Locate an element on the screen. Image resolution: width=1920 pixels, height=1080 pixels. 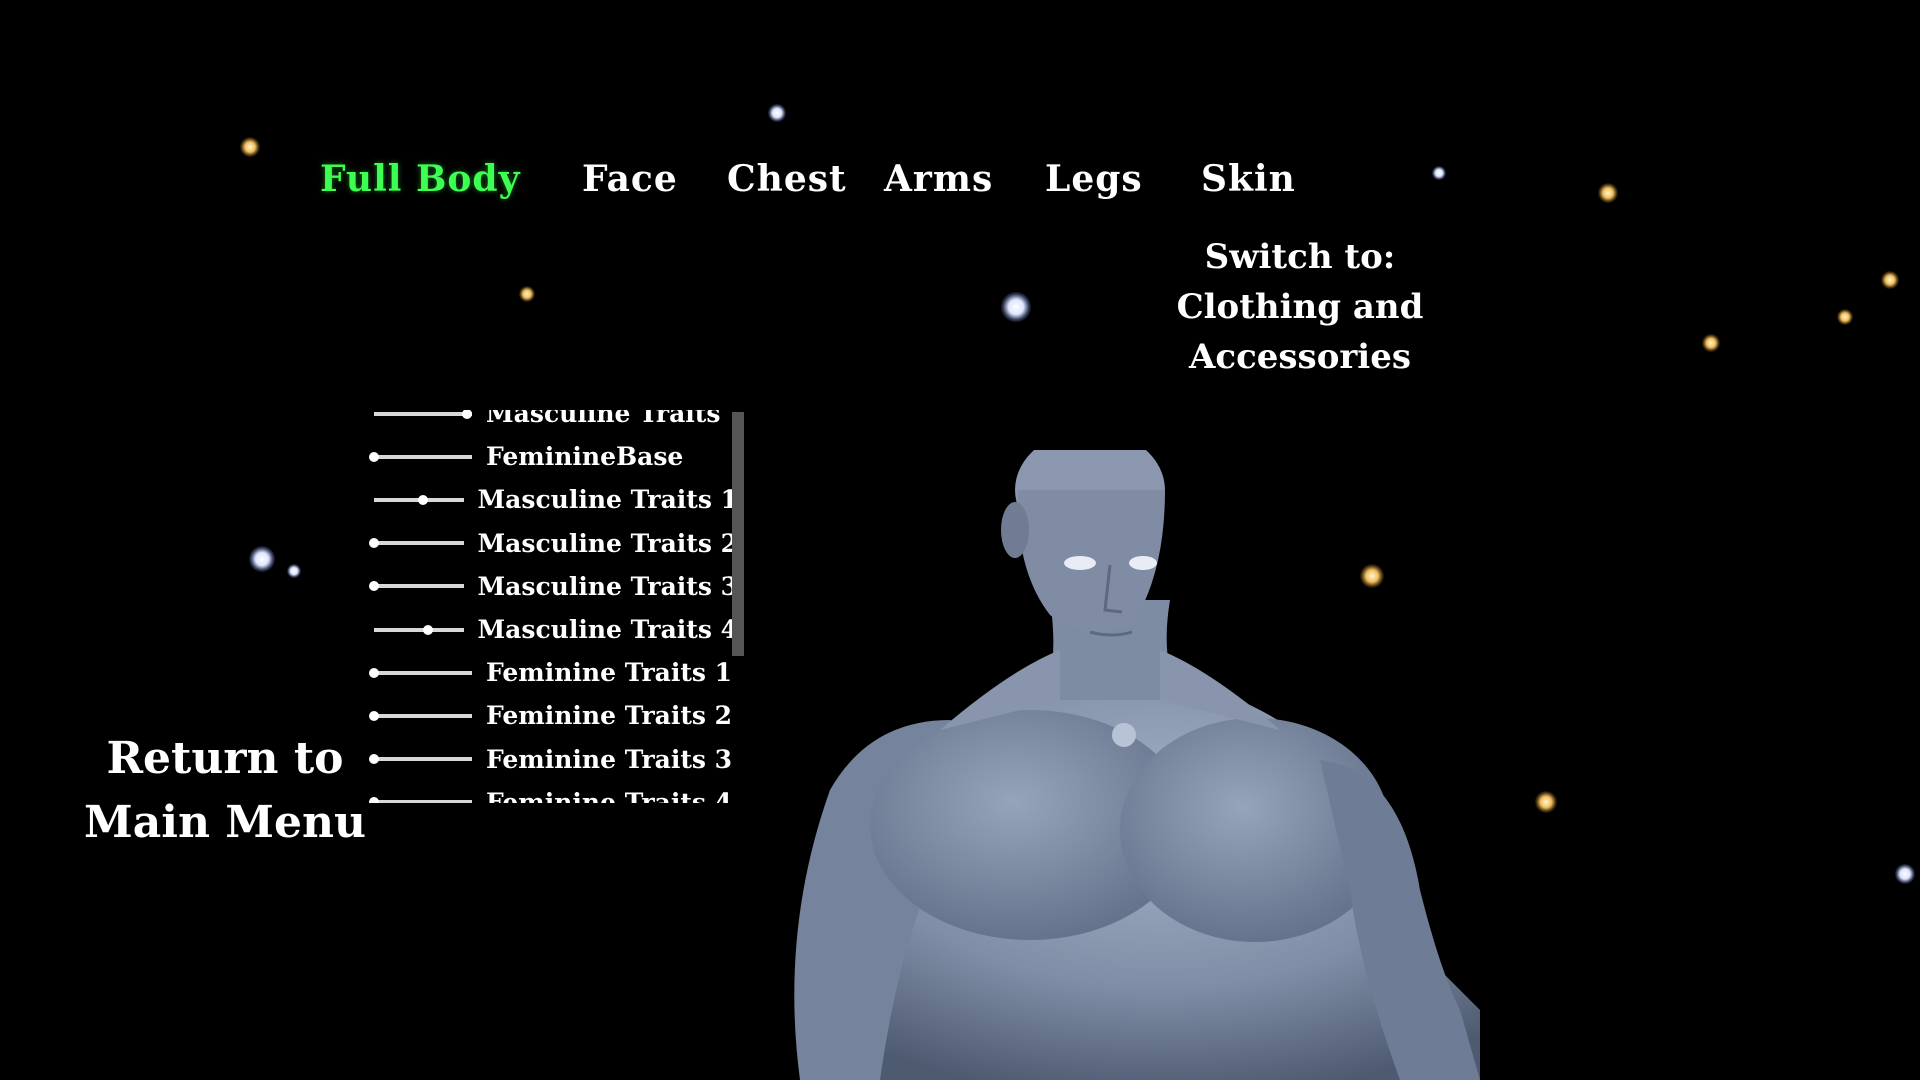
slider-label: Feminine Traits 2 is located at coordinates (609, 716).